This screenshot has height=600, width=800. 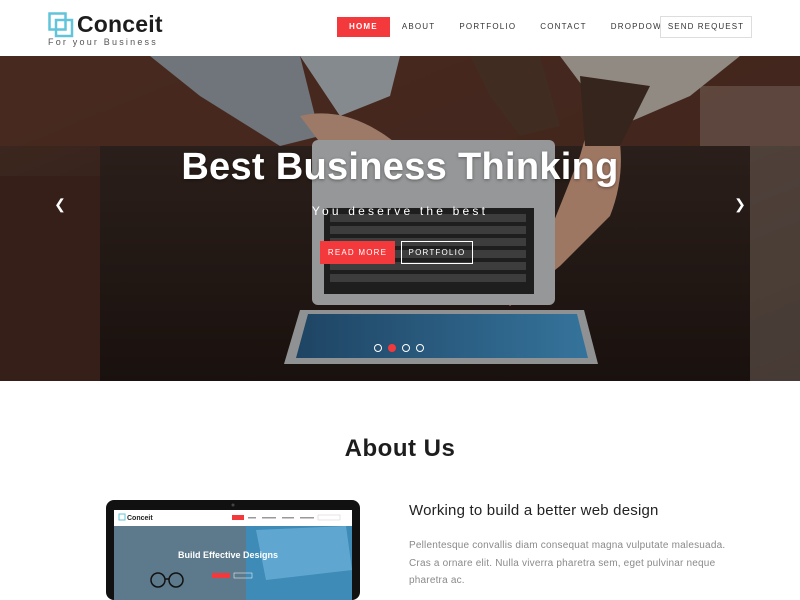 I want to click on brand-tagline: For your Business, so click(x=103, y=42).